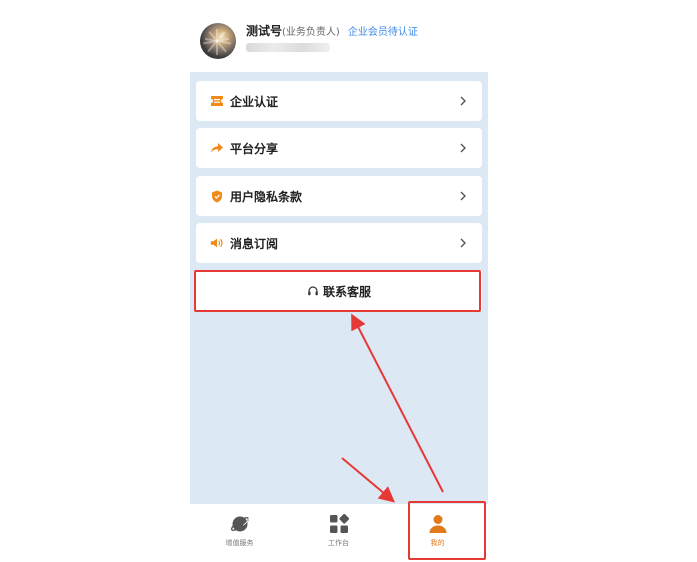 This screenshot has height=562, width=697. What do you see at coordinates (217, 196) in the screenshot?
I see `shield-icon` at bounding box center [217, 196].